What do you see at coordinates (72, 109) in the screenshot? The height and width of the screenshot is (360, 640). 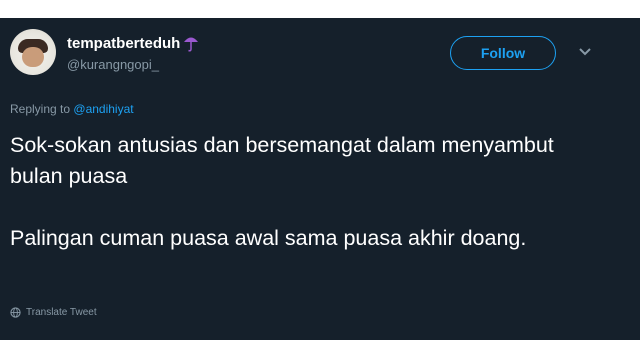 I see `replying-to: Replying to @andihiyat` at bounding box center [72, 109].